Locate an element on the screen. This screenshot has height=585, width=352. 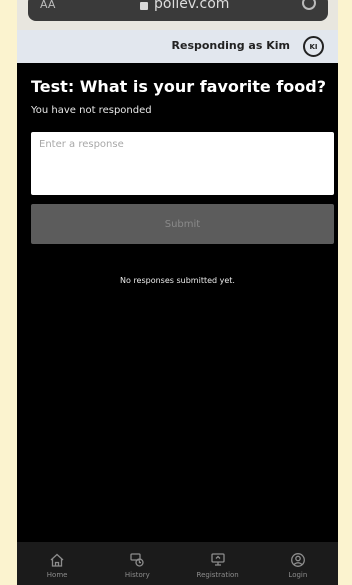
nav-item-history: History is located at coordinates (137, 563).